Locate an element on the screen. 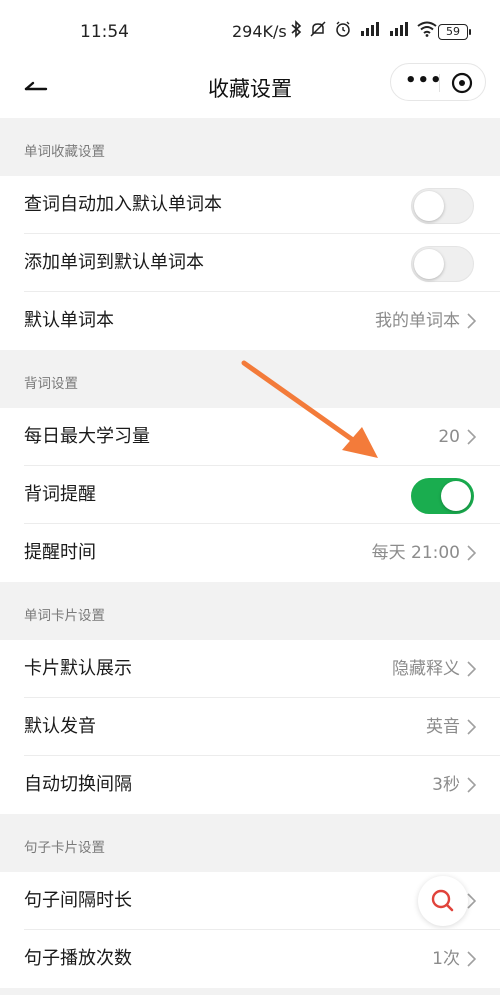 The height and width of the screenshot is (995, 500). nav-bar: 收藏设置 ••• is located at coordinates (250, 90).